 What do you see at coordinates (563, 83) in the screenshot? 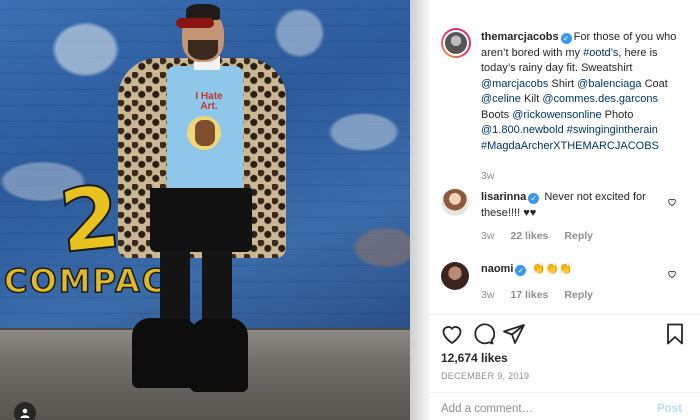
I see `caption-shirt: Shirt` at bounding box center [563, 83].